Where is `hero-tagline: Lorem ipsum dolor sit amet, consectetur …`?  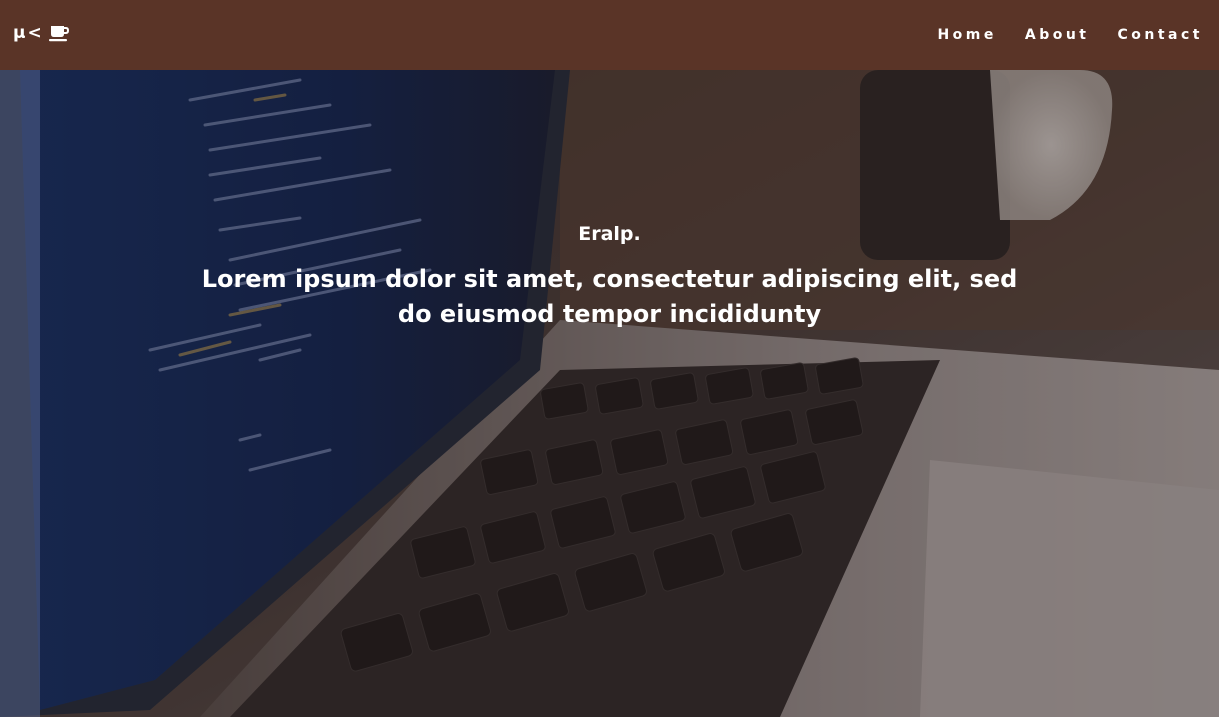 hero-tagline: Lorem ipsum dolor sit amet, consectetur … is located at coordinates (609, 296).